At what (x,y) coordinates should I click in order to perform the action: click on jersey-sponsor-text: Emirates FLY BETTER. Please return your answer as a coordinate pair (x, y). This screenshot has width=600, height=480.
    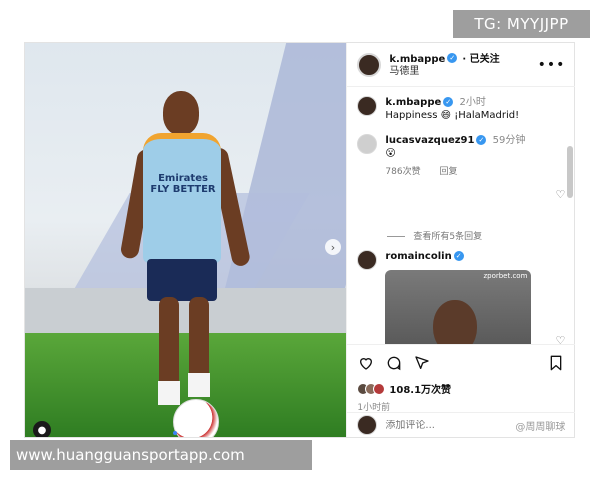
    Looking at the image, I should click on (183, 184).